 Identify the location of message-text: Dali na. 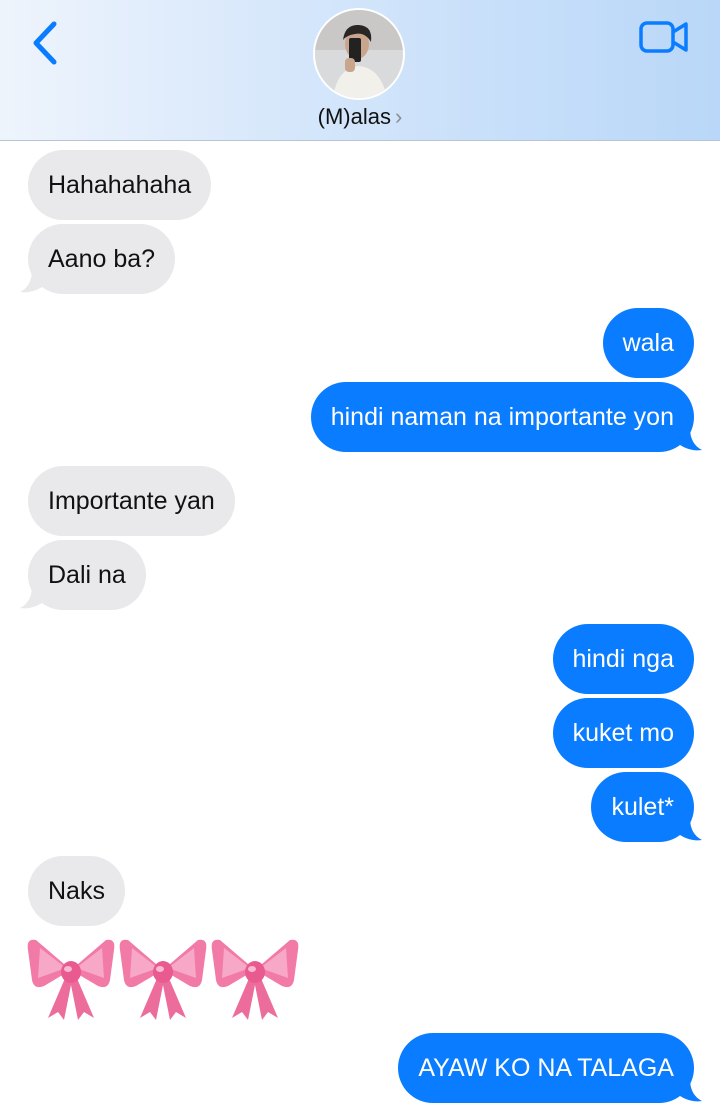
(87, 575).